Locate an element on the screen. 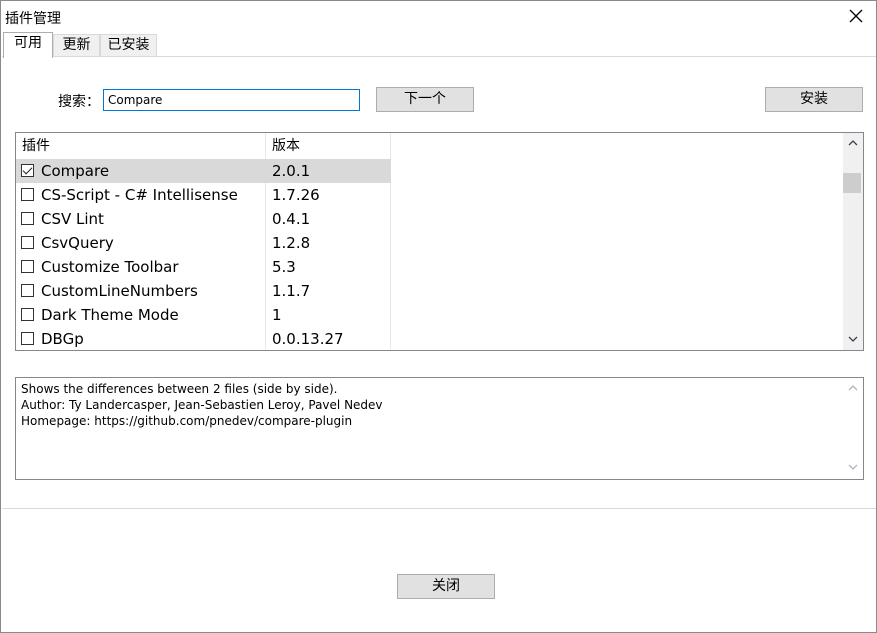  next-button: 下一个 is located at coordinates (425, 99).